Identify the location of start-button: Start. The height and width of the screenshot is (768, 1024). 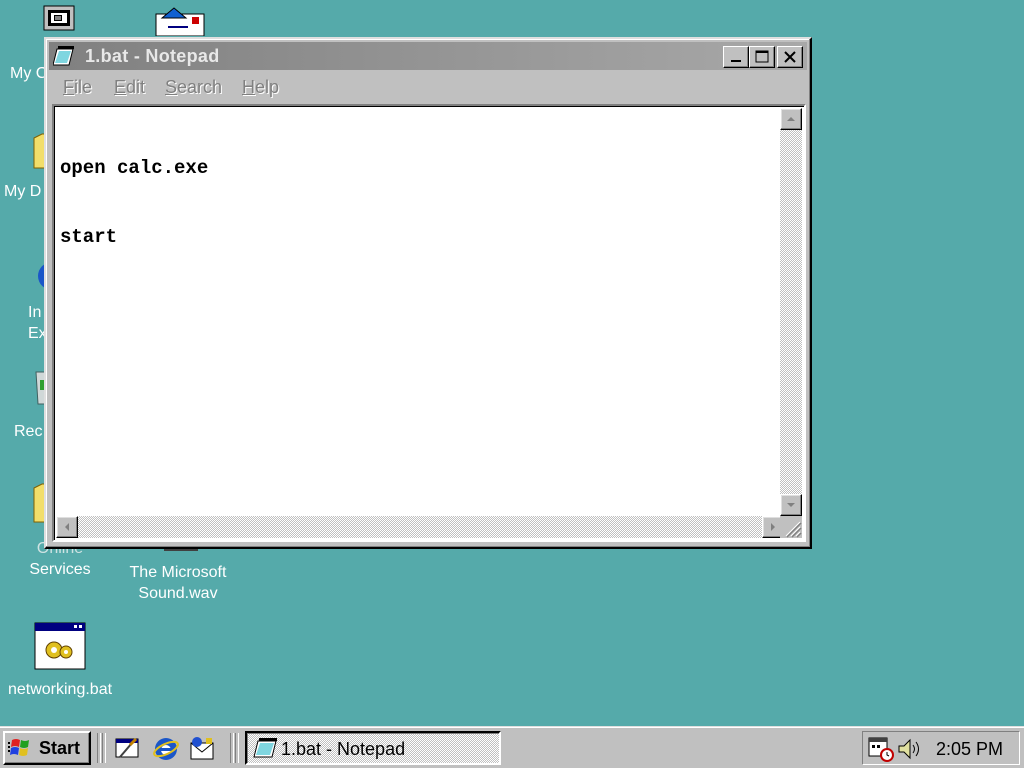
(47, 748).